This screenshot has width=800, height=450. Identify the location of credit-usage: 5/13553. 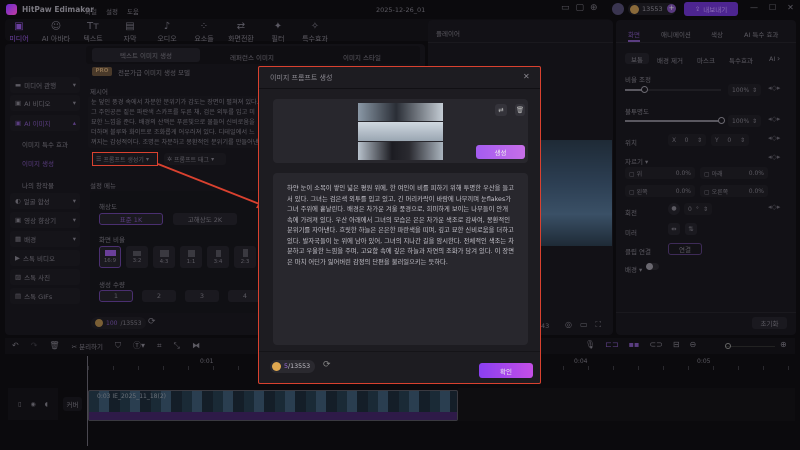
(293, 366).